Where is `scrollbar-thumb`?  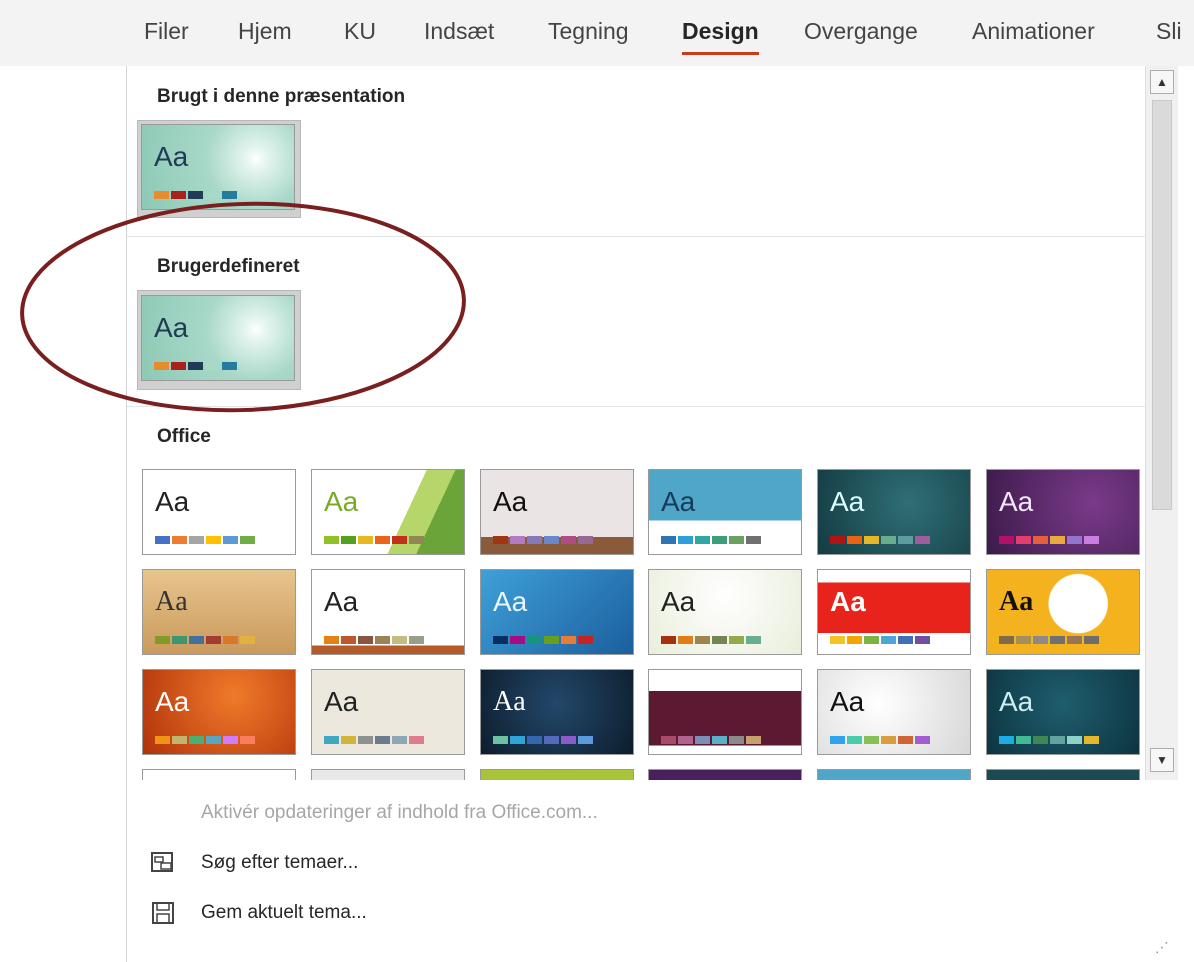 scrollbar-thumb is located at coordinates (1162, 305).